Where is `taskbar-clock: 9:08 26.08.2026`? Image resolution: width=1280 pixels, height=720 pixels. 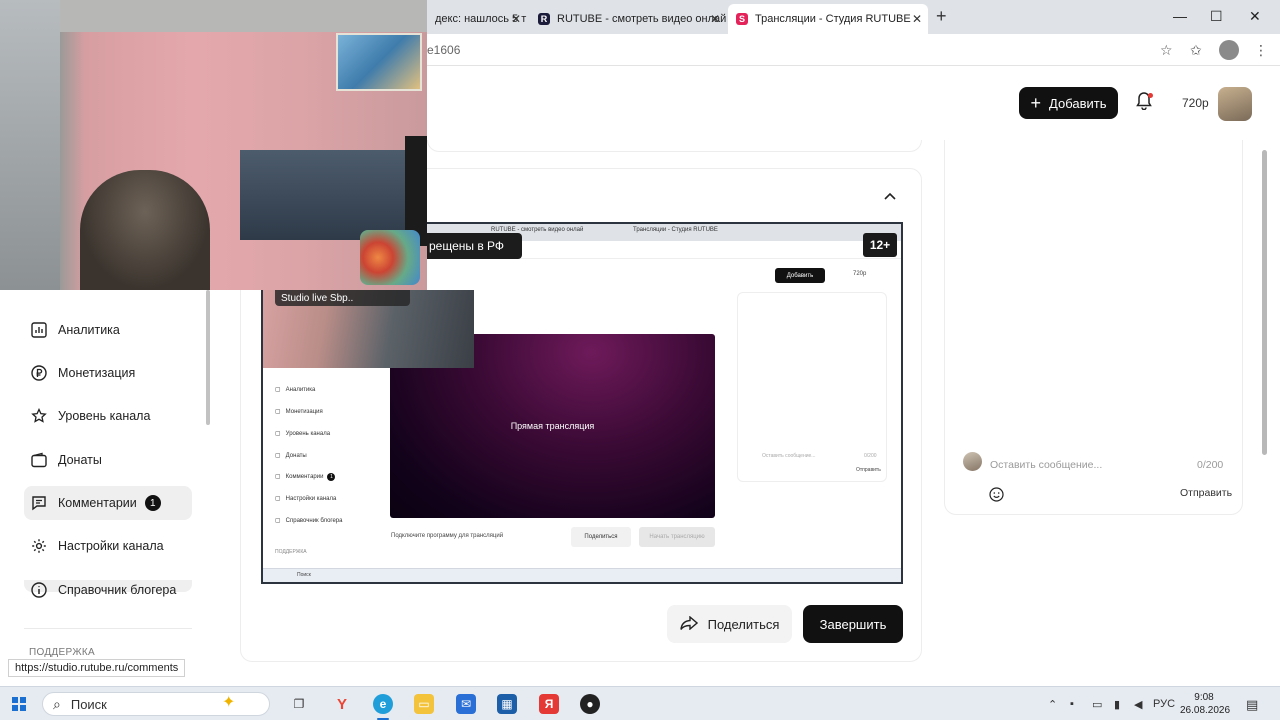 taskbar-clock: 9:08 26.08.2026 is located at coordinates (1205, 704).